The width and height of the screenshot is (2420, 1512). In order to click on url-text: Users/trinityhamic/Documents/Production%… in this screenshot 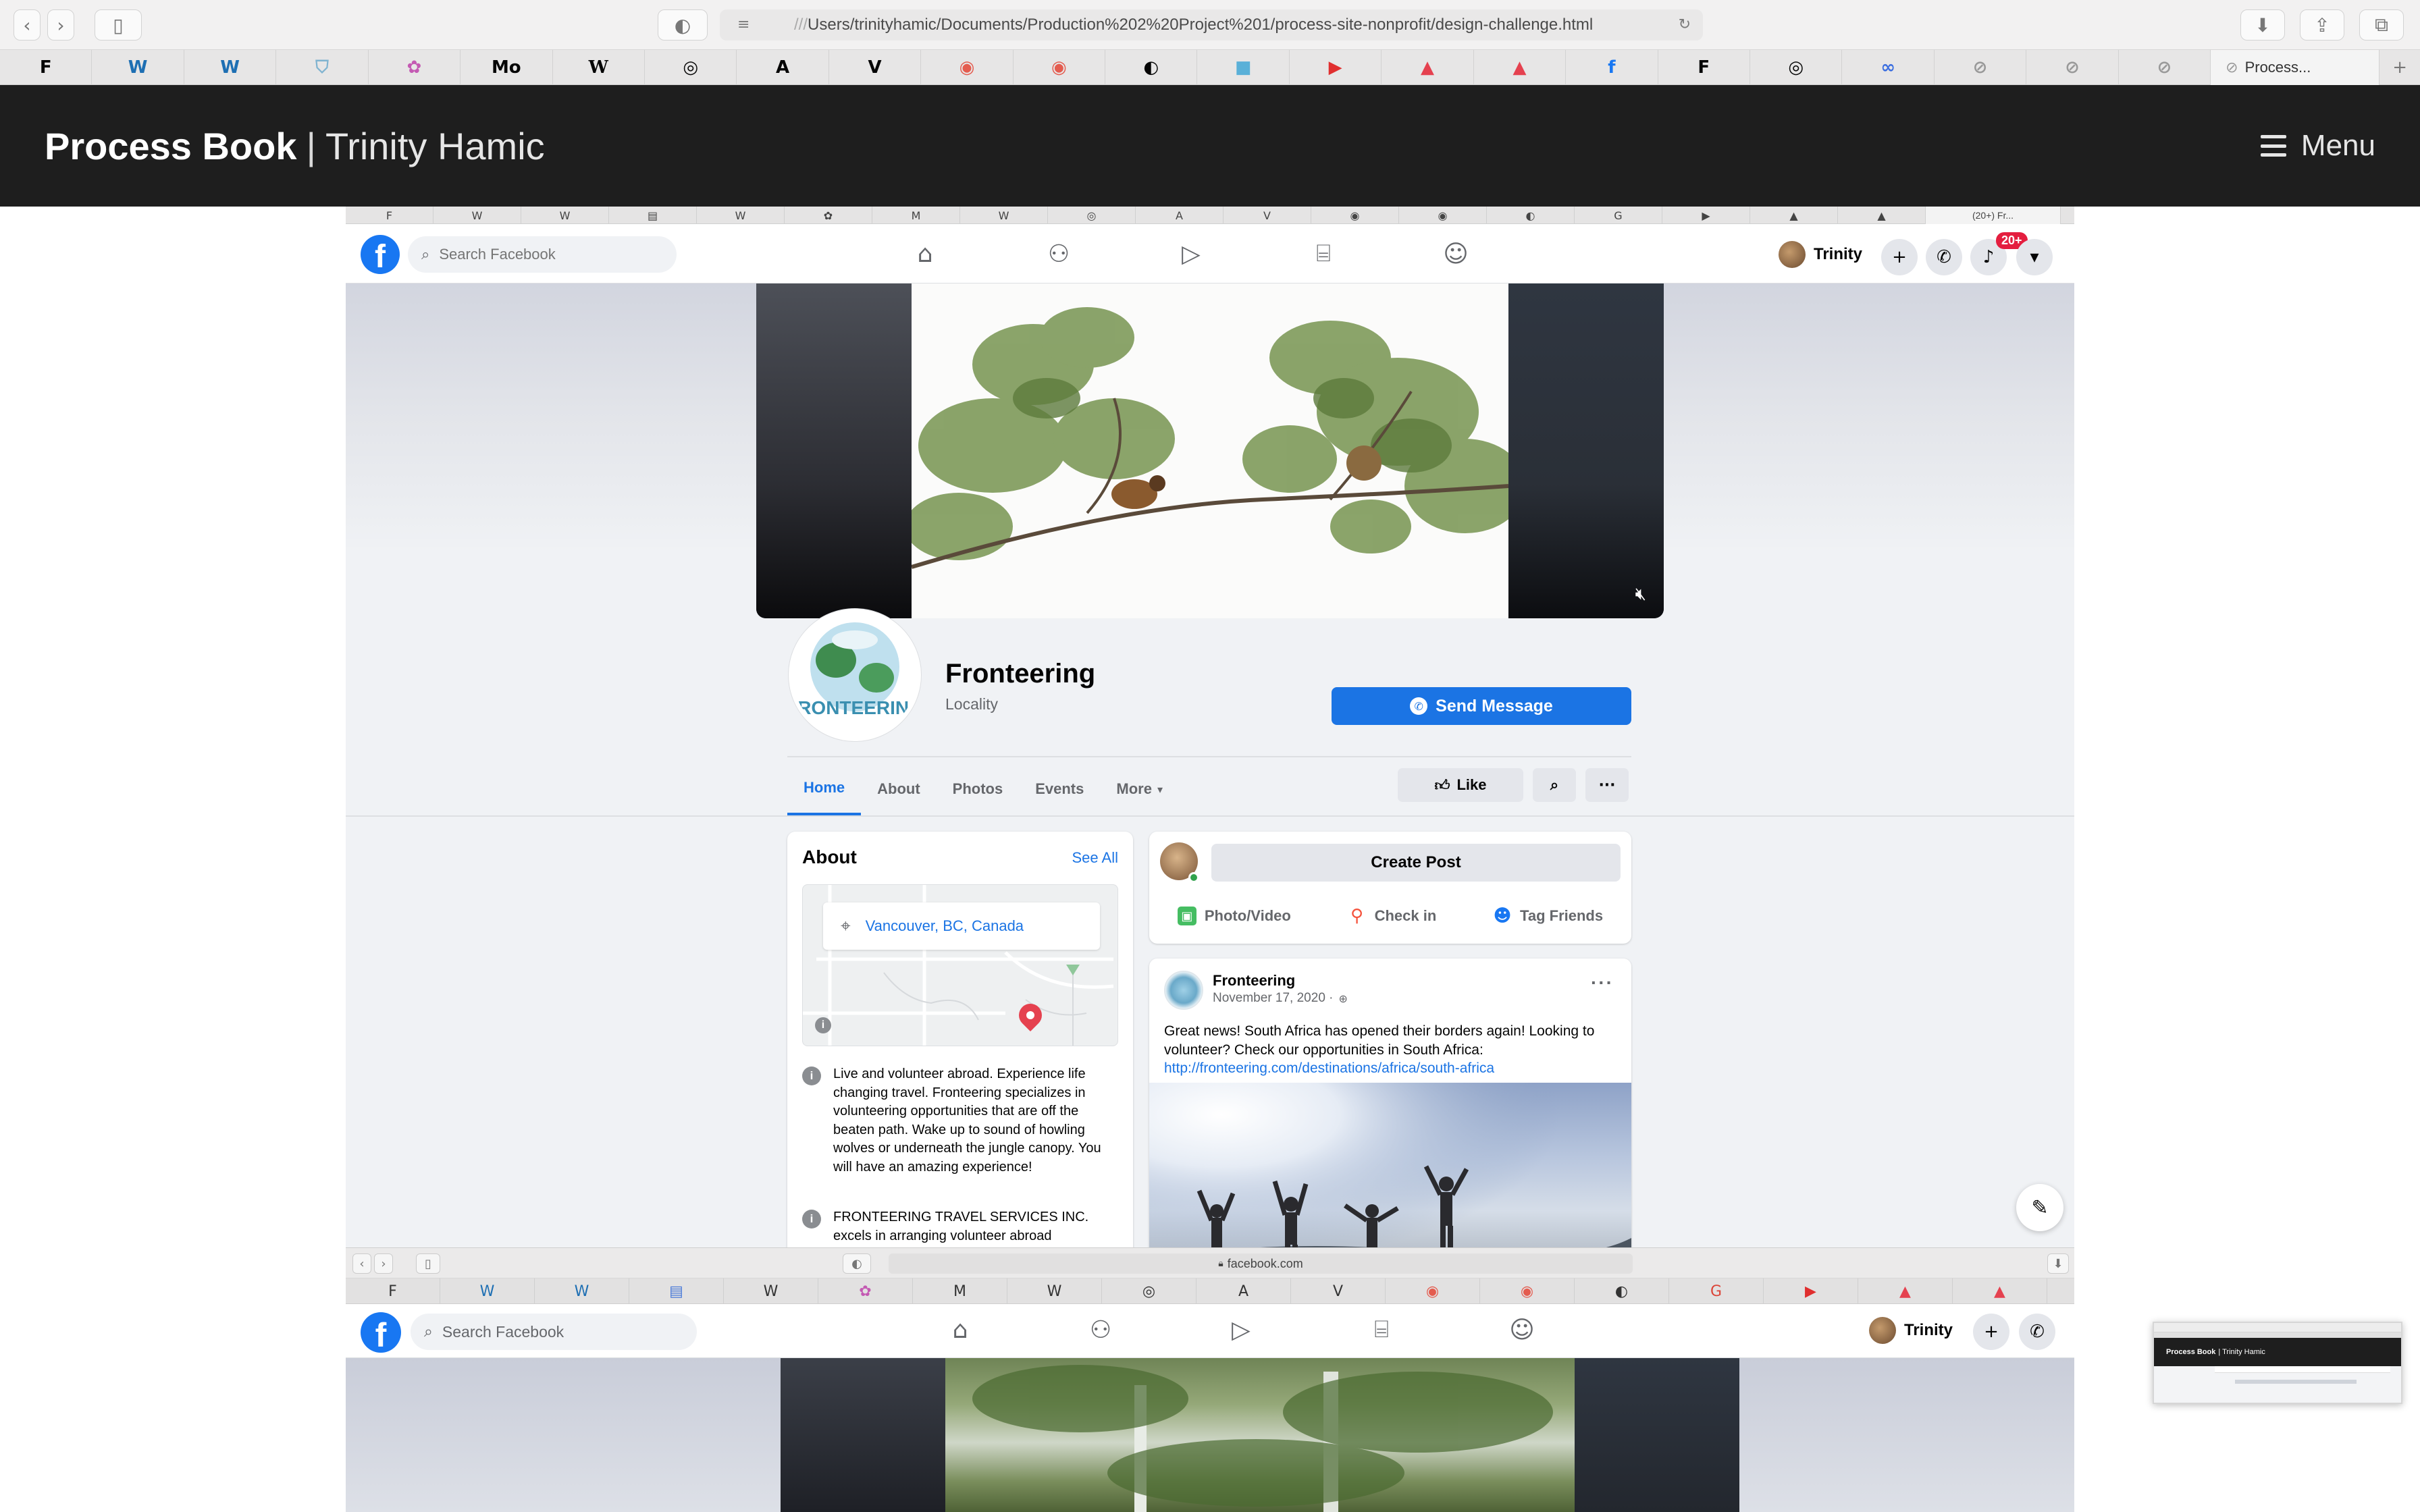, I will do `click(1201, 25)`.